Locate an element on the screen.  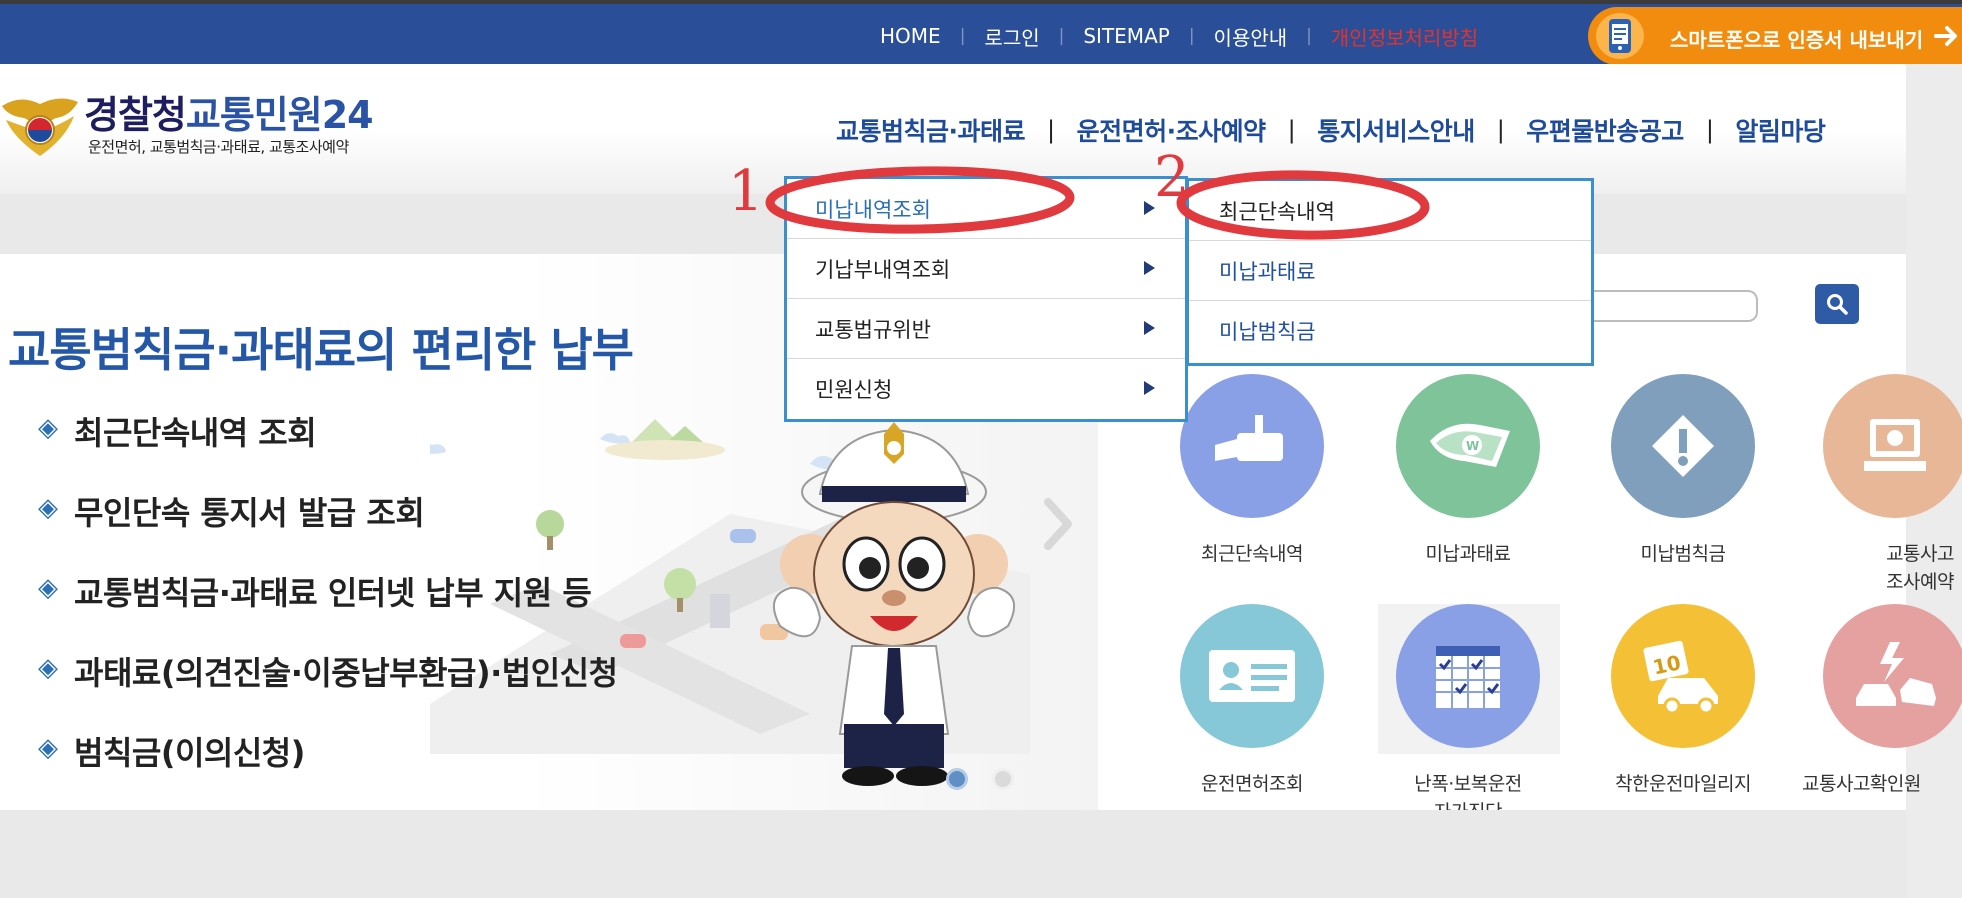
site-logo-title: 경찰청교통민원24 is located at coordinates (229, 111).